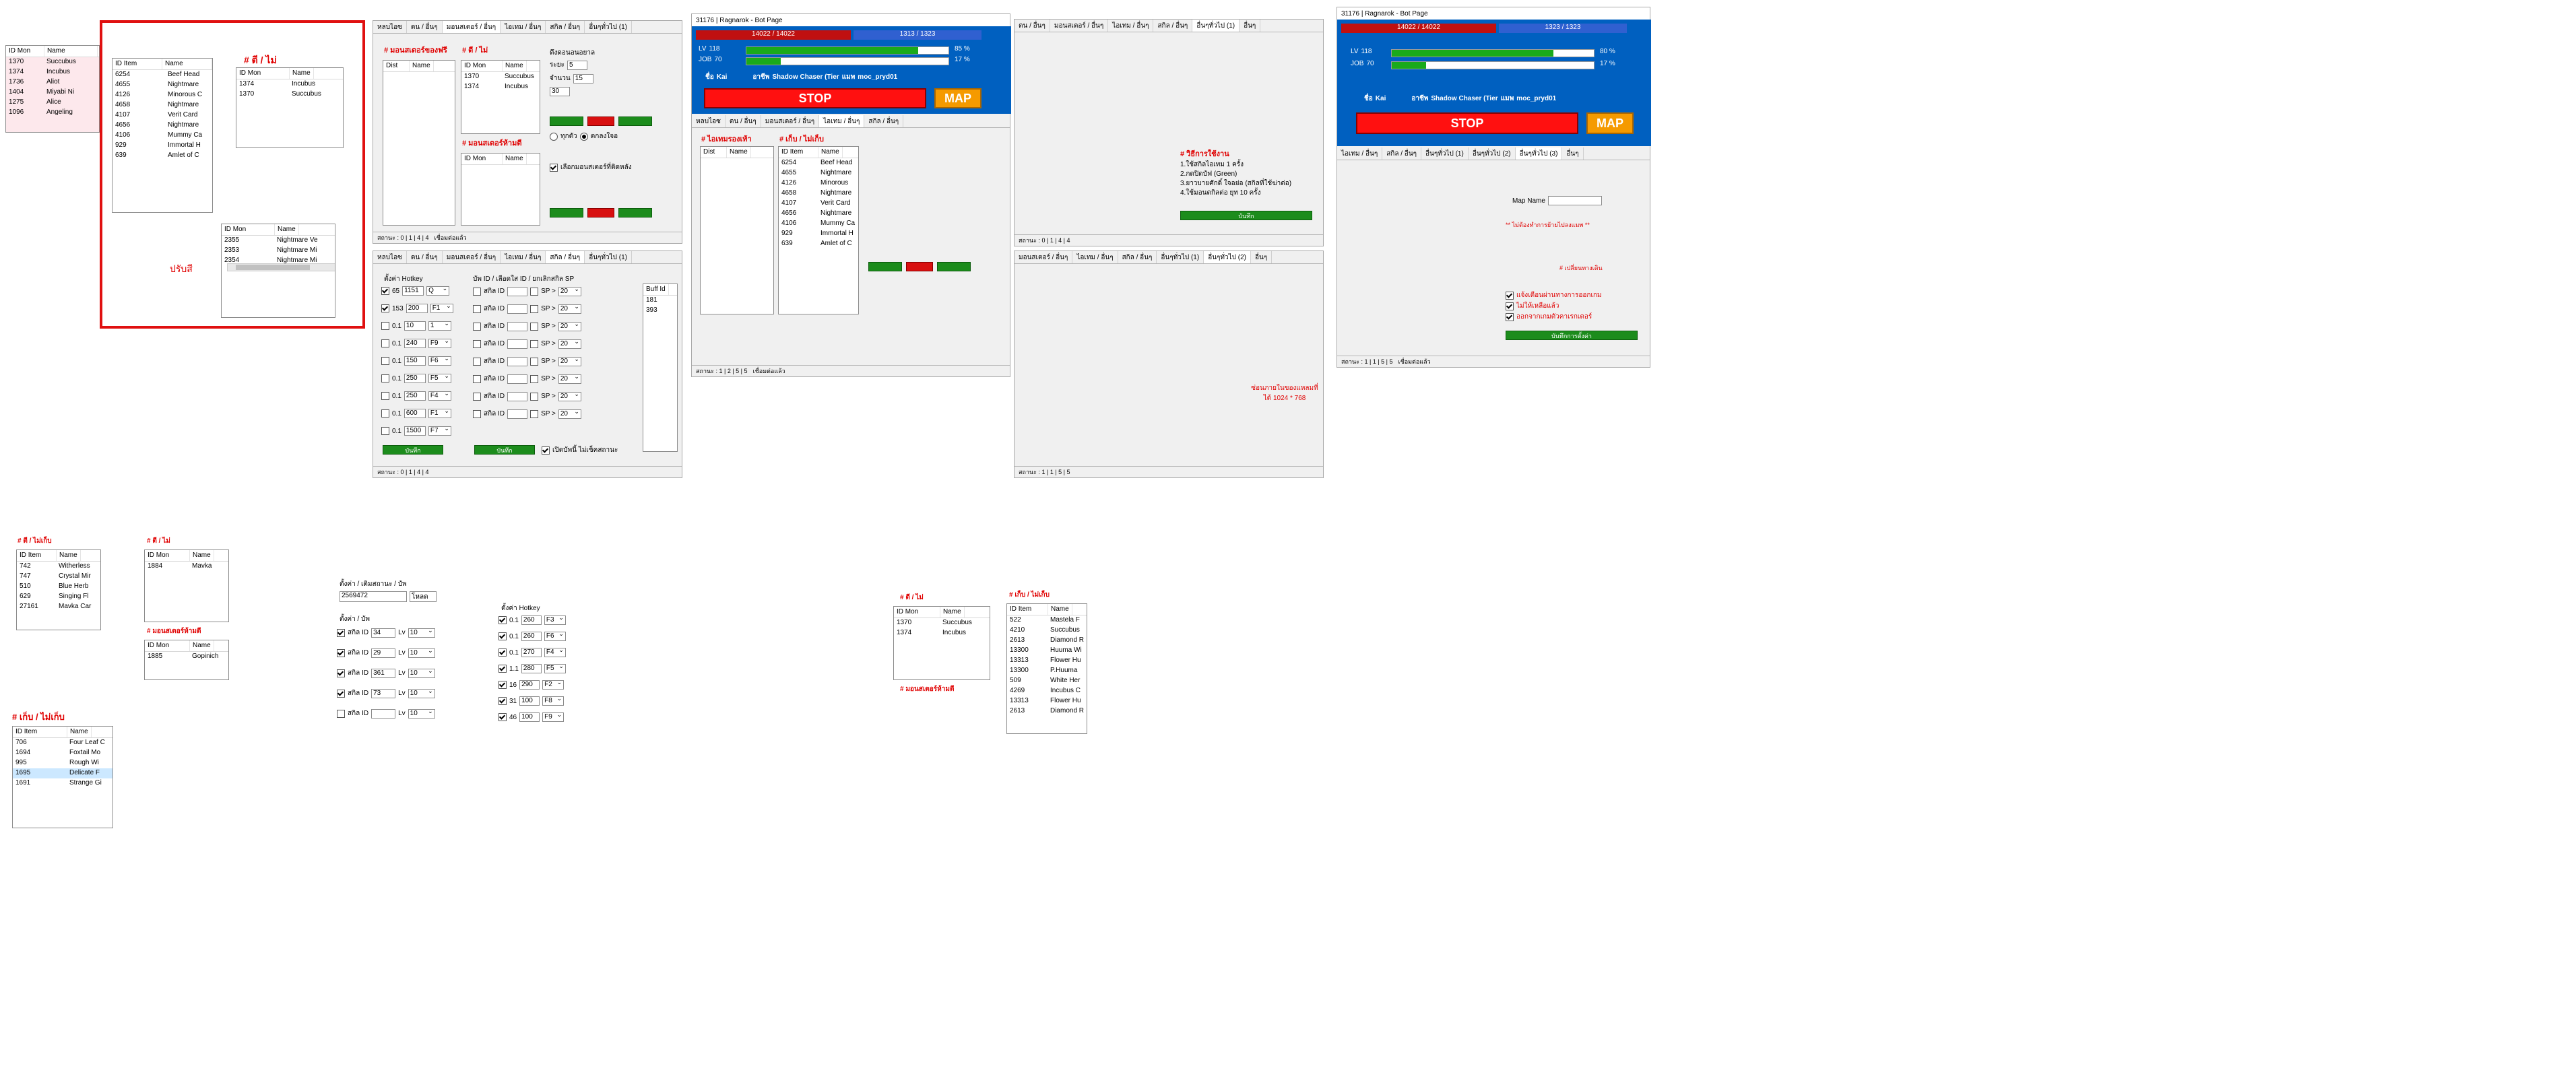 Image resolution: width=2576 pixels, height=1068 pixels. I want to click on horizontal-scrollbar, so click(281, 267).